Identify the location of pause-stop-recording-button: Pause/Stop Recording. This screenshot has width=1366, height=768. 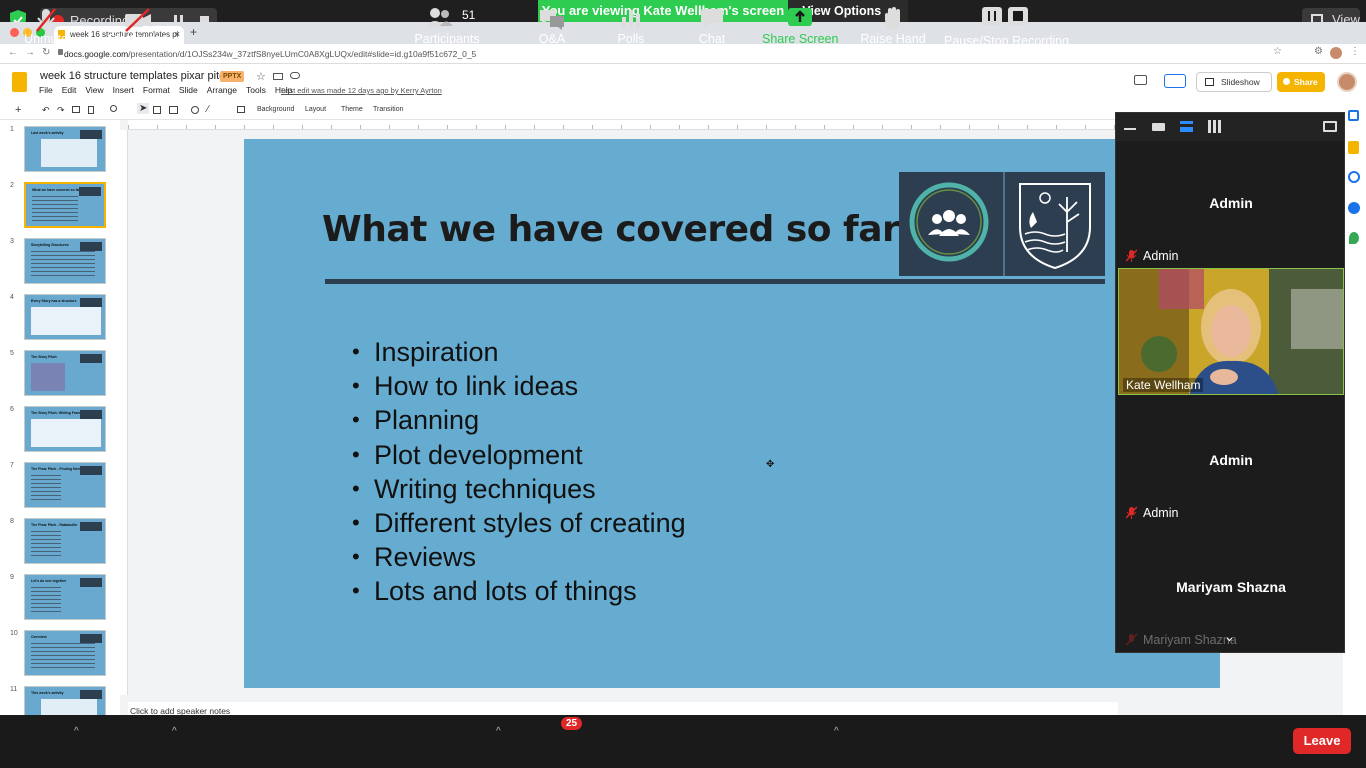
(1006, 26).